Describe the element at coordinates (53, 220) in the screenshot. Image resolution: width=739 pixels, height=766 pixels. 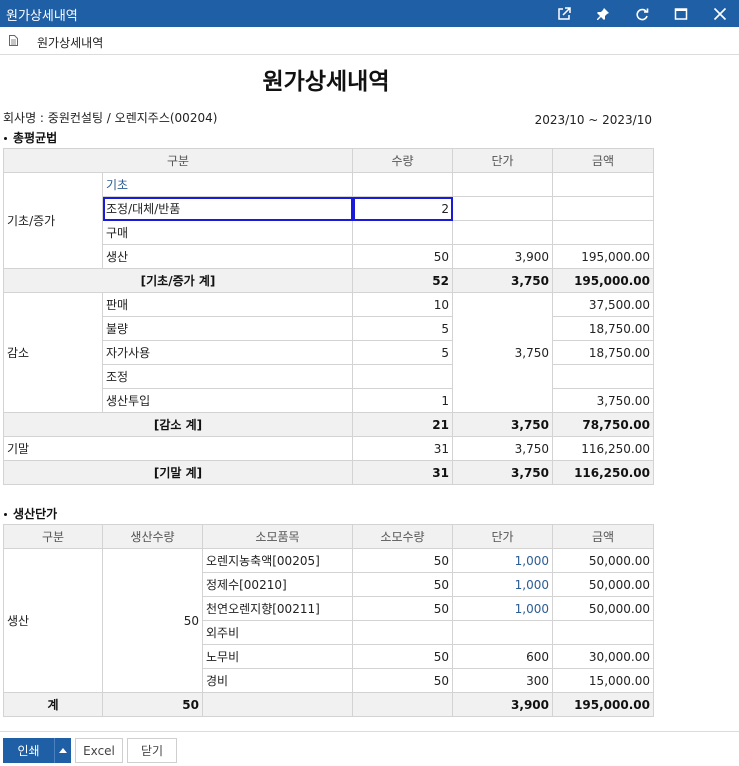
I see `group-label-basic: 기초/증가` at that location.